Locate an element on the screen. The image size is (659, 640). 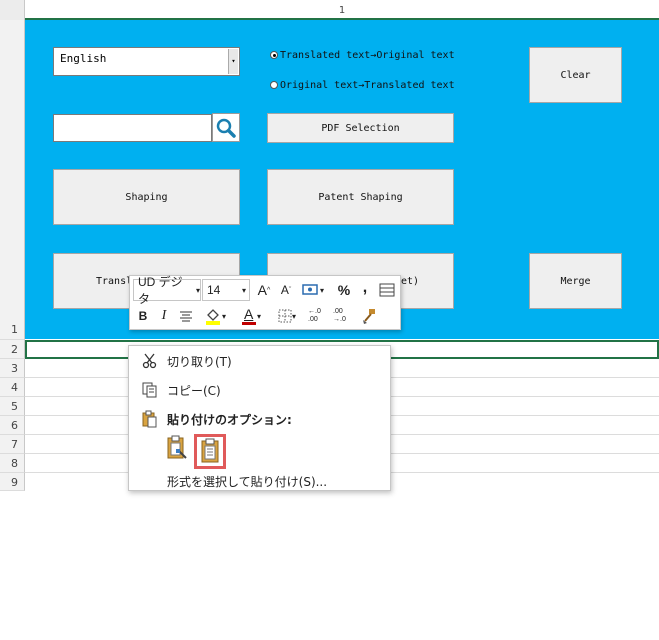
radio-unchecked-icon is located at coordinates (274, 85).